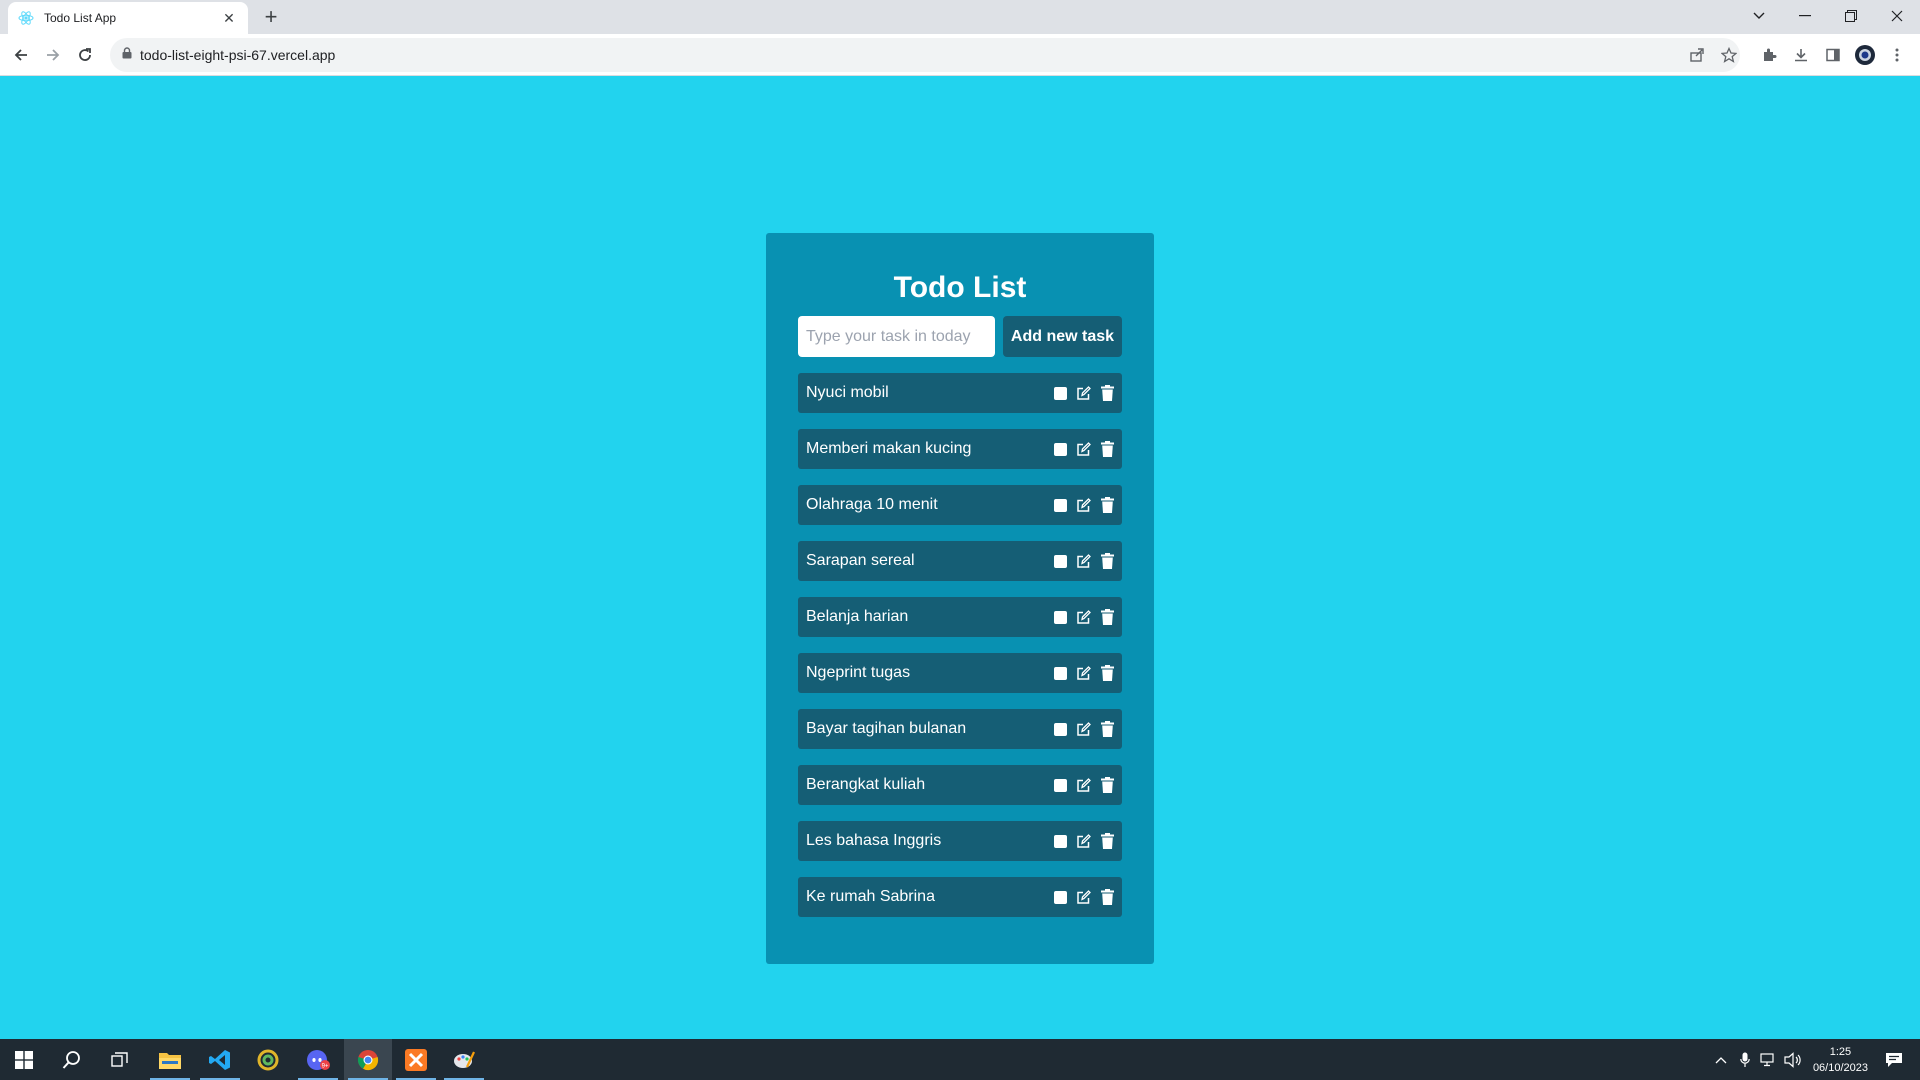 The width and height of the screenshot is (1920, 1080). What do you see at coordinates (1894, 1060) in the screenshot?
I see `notifications-icon` at bounding box center [1894, 1060].